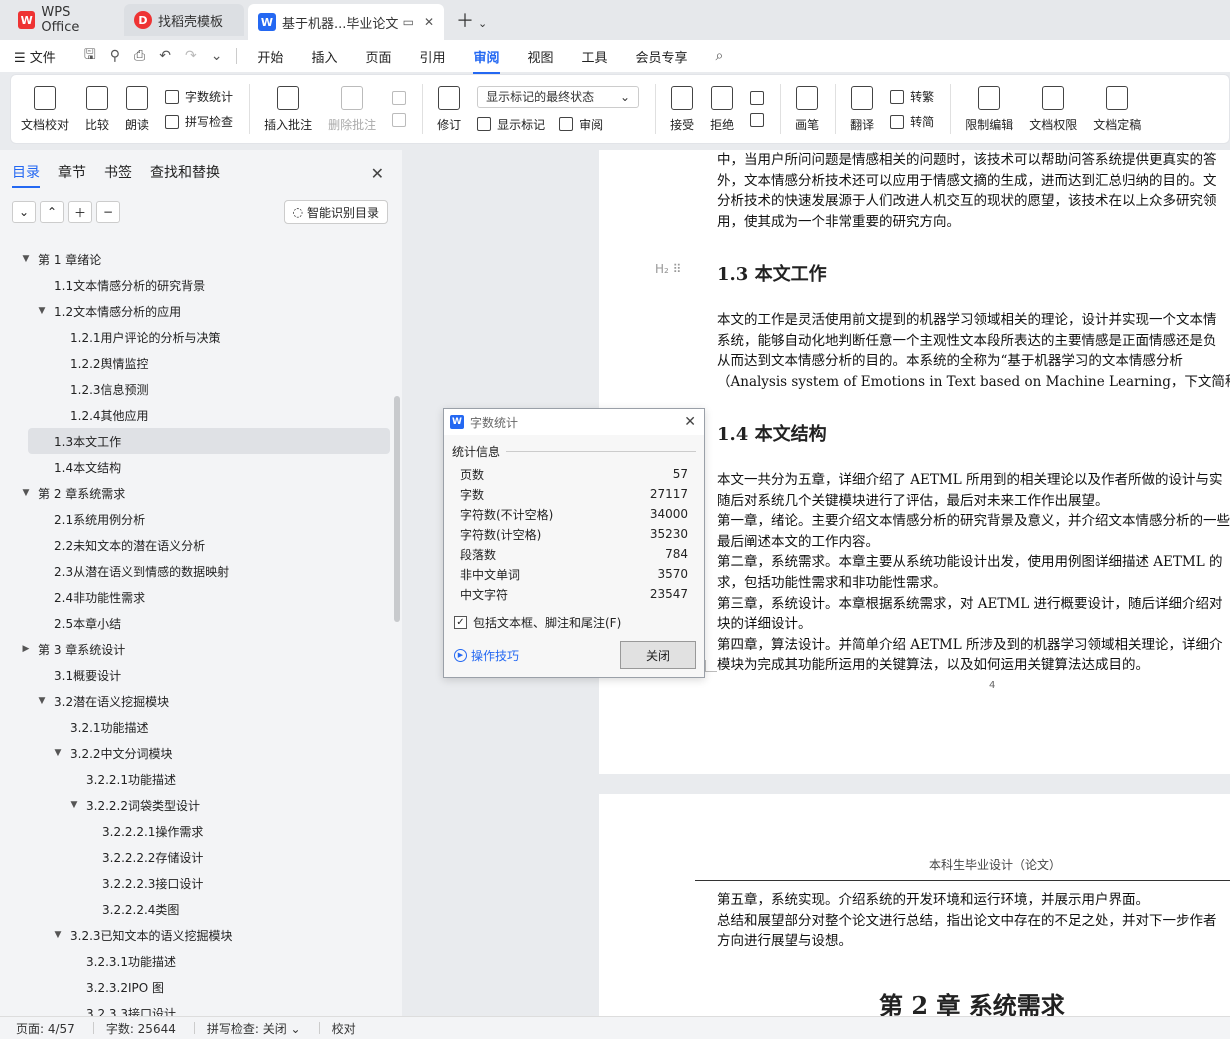 The height and width of the screenshot is (1039, 1230). I want to click on toc-item: 3.2.2.2.4类图, so click(196, 909).